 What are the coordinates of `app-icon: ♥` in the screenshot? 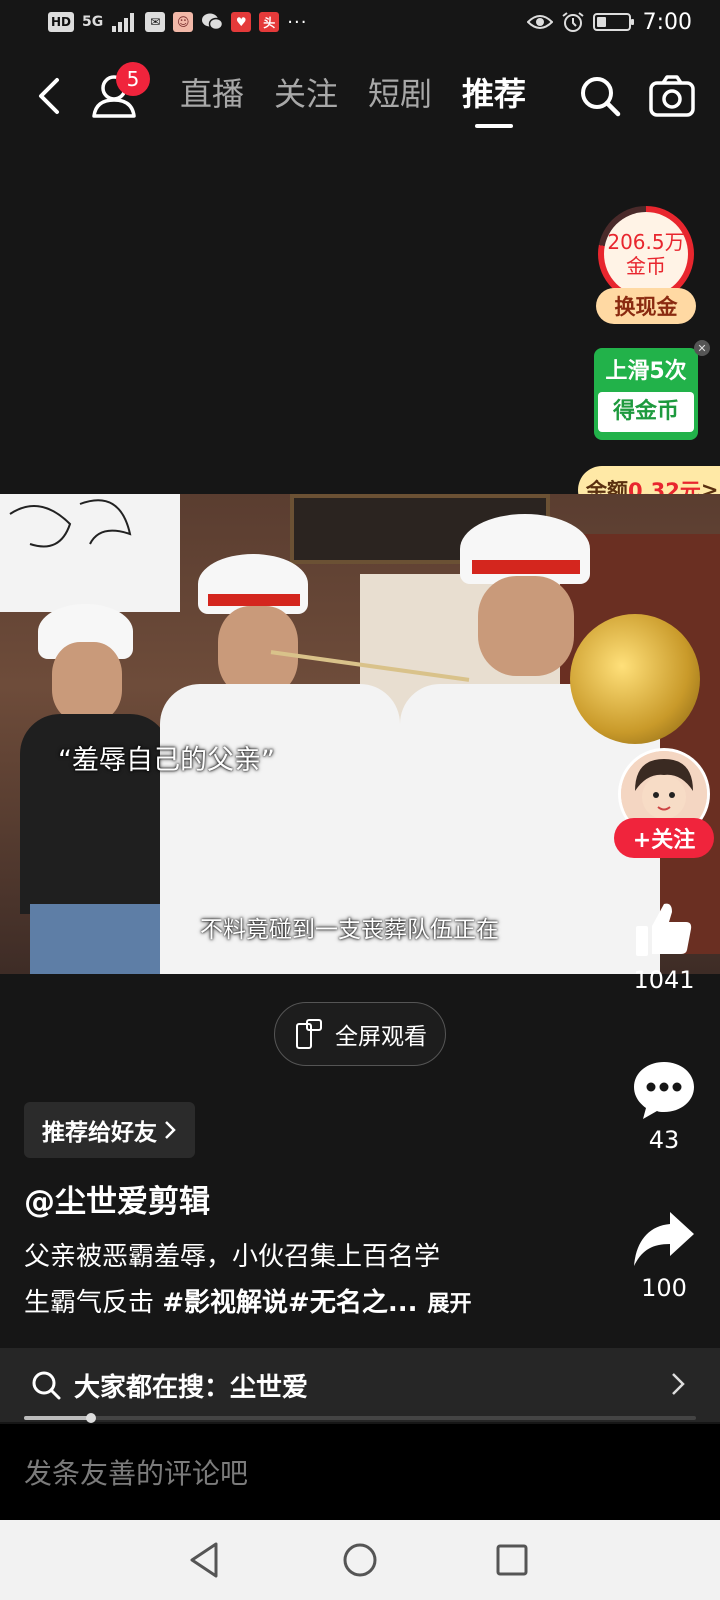 It's located at (241, 22).